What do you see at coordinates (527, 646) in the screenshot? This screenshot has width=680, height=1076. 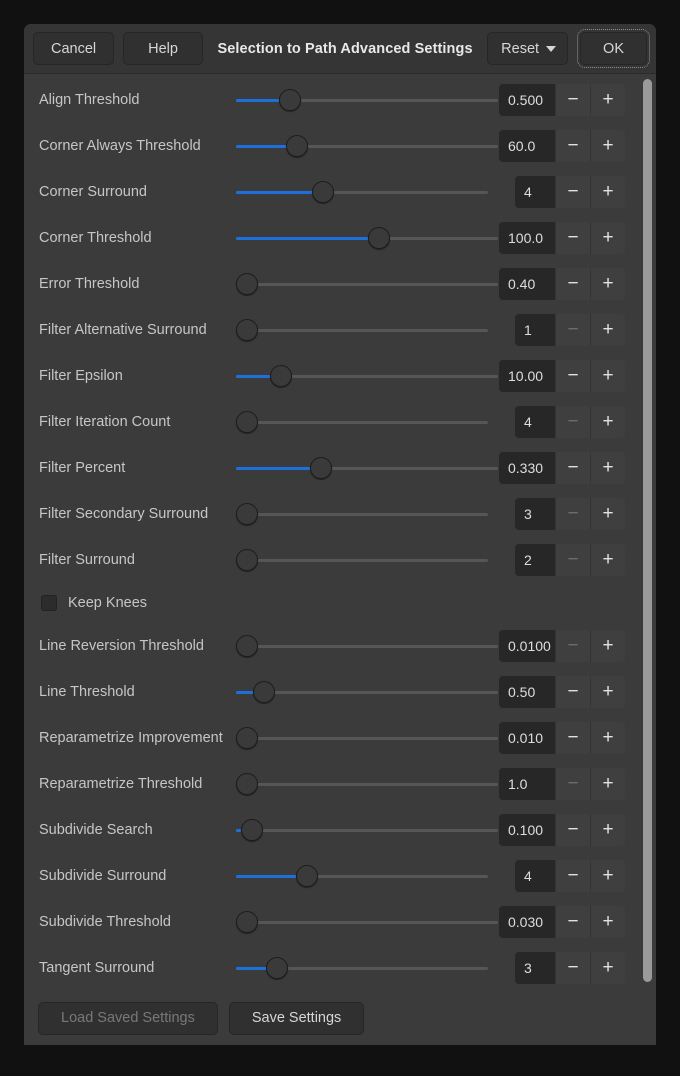 I see `value-input: 0.0100` at bounding box center [527, 646].